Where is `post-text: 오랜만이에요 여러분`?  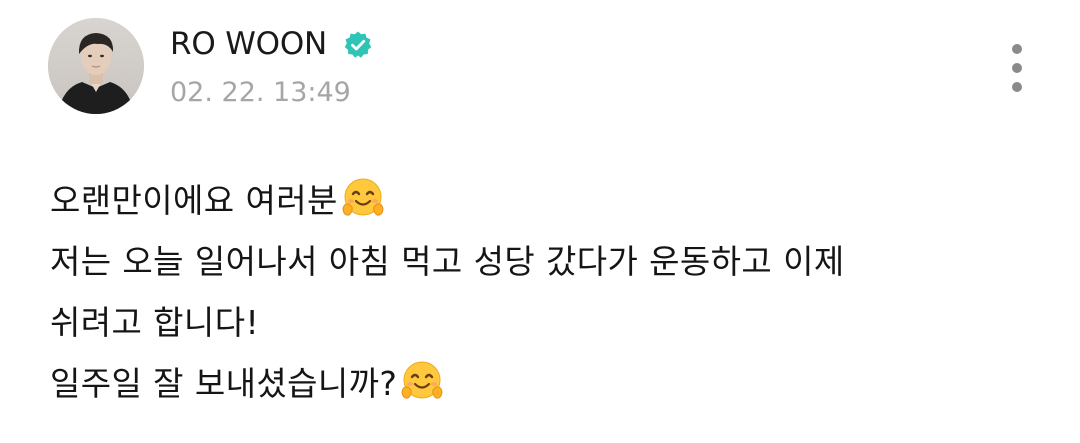
post-text: 오랜만이에요 여러분 is located at coordinates (194, 200).